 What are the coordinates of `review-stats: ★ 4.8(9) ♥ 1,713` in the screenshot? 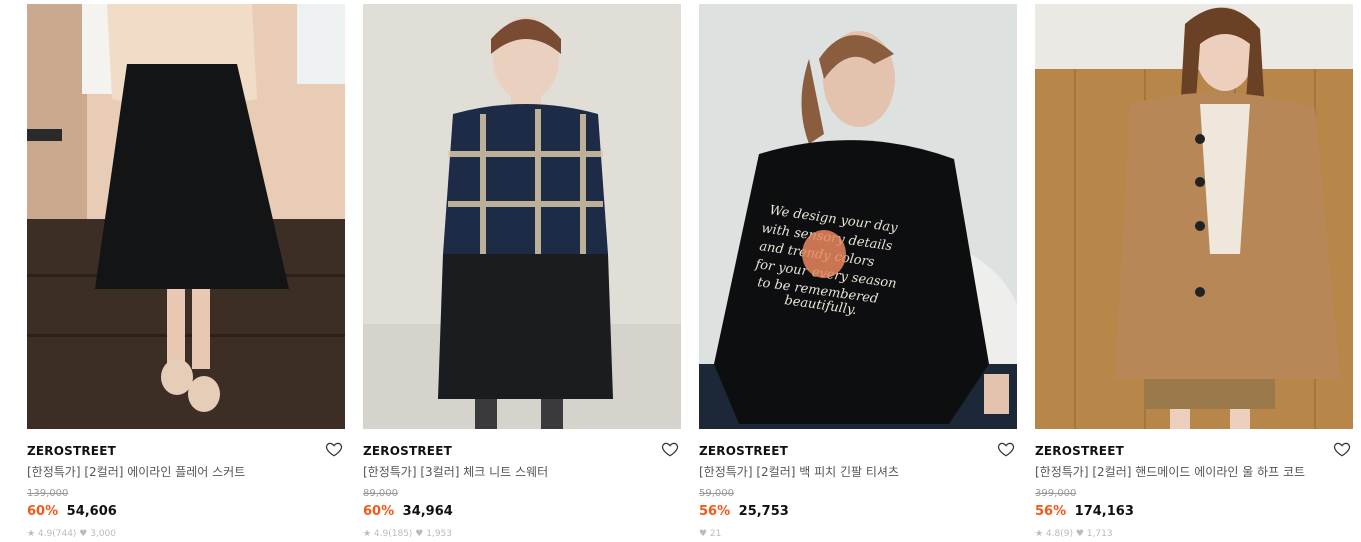 It's located at (1074, 534).